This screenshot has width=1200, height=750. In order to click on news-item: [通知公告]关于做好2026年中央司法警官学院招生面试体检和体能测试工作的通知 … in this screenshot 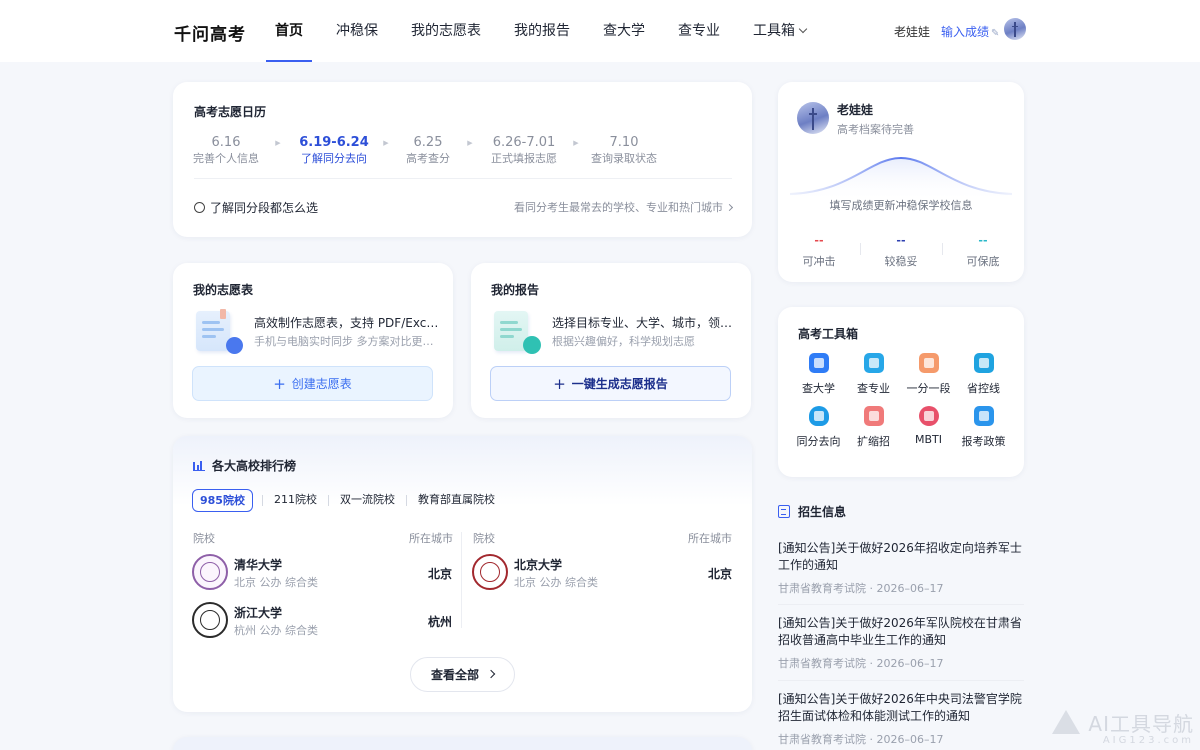, I will do `click(901, 719)`.